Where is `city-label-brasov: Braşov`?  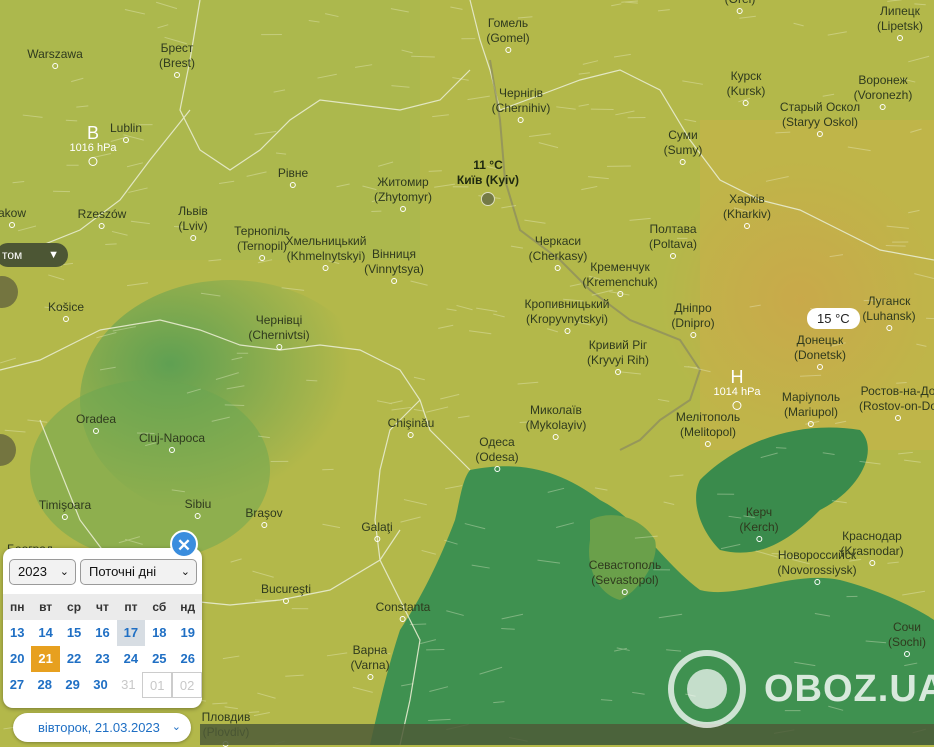
city-label-brasov: Braşov is located at coordinates (263, 517).